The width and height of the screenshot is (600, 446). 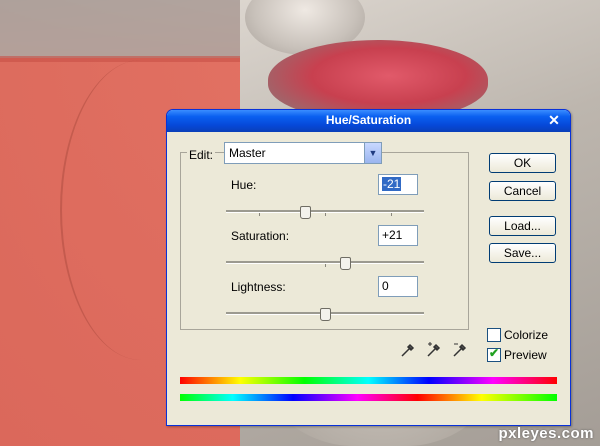 I want to click on lightness-label: Lightness:, so click(x=258, y=287).